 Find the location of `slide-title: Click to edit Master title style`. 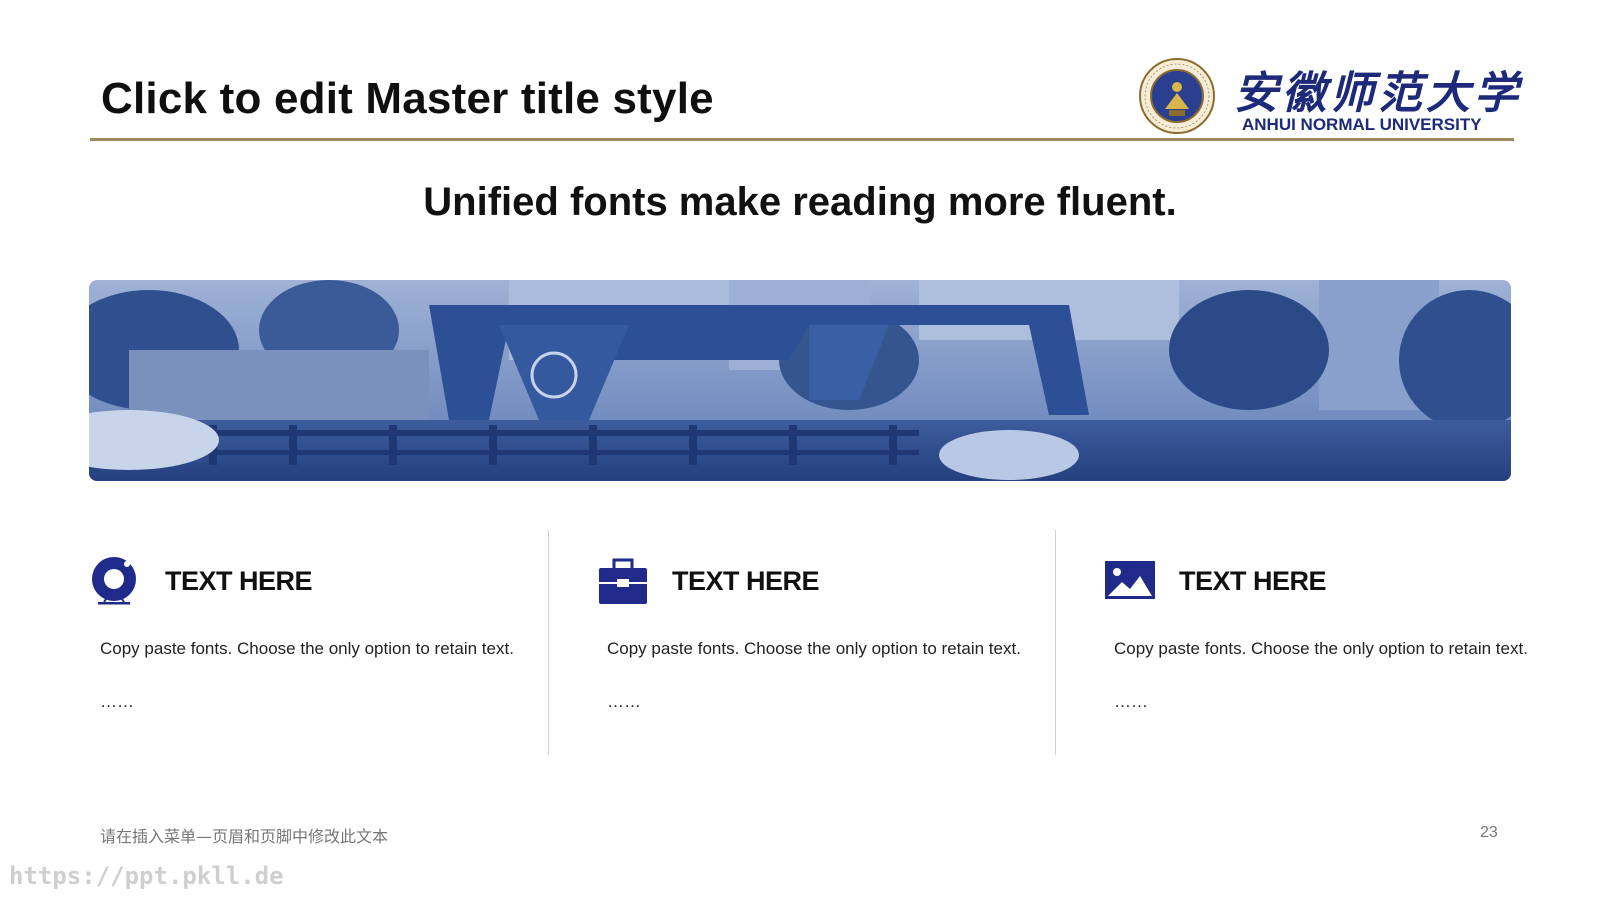

slide-title: Click to edit Master title style is located at coordinates (407, 99).